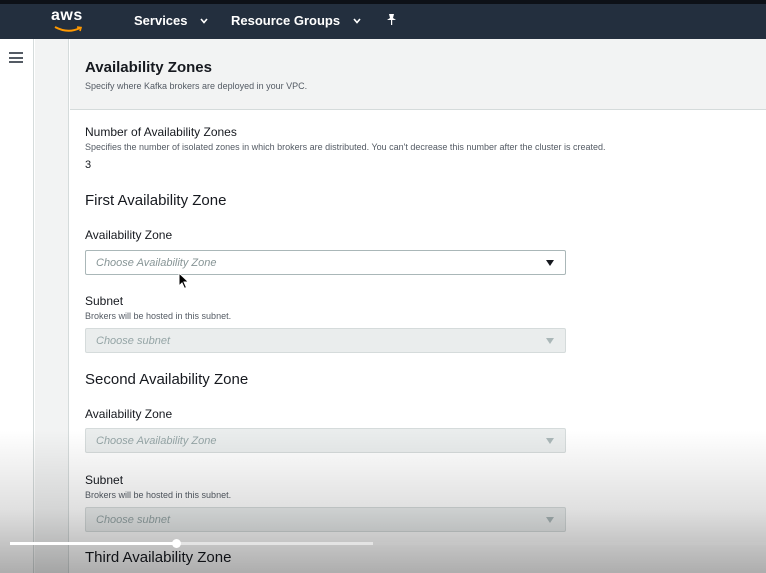 This screenshot has width=766, height=573. Describe the element at coordinates (184, 281) in the screenshot. I see `mouse-cursor-icon` at that location.